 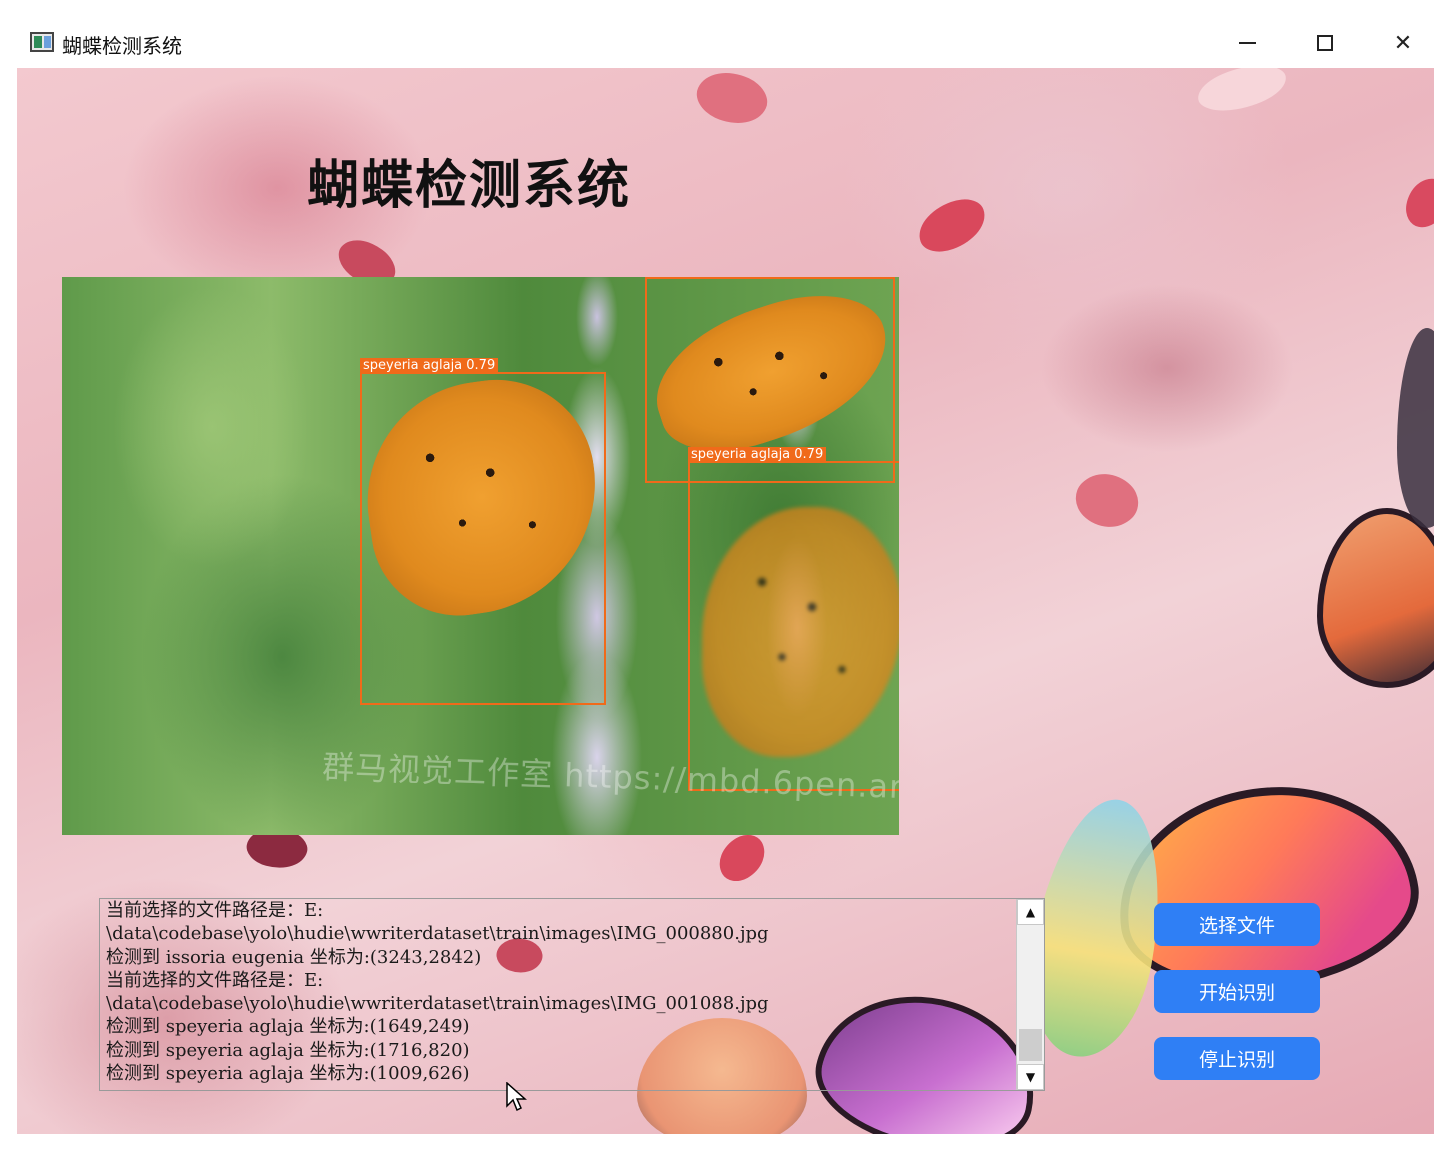 I want to click on window-title: 蝴蝶检测系统, so click(x=122, y=46).